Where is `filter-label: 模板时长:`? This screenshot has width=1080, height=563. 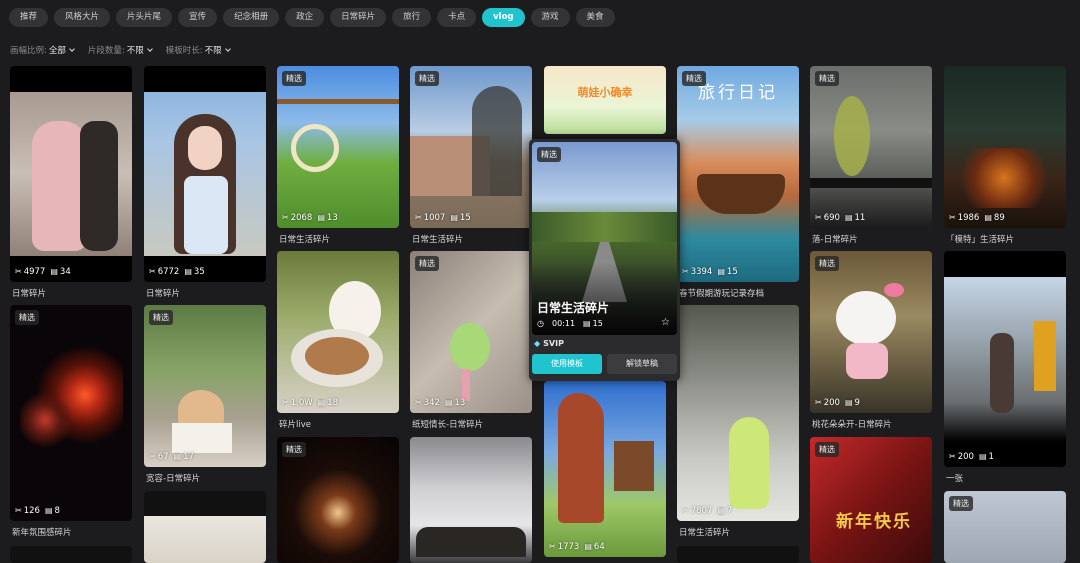 filter-label: 模板时长: is located at coordinates (184, 51).